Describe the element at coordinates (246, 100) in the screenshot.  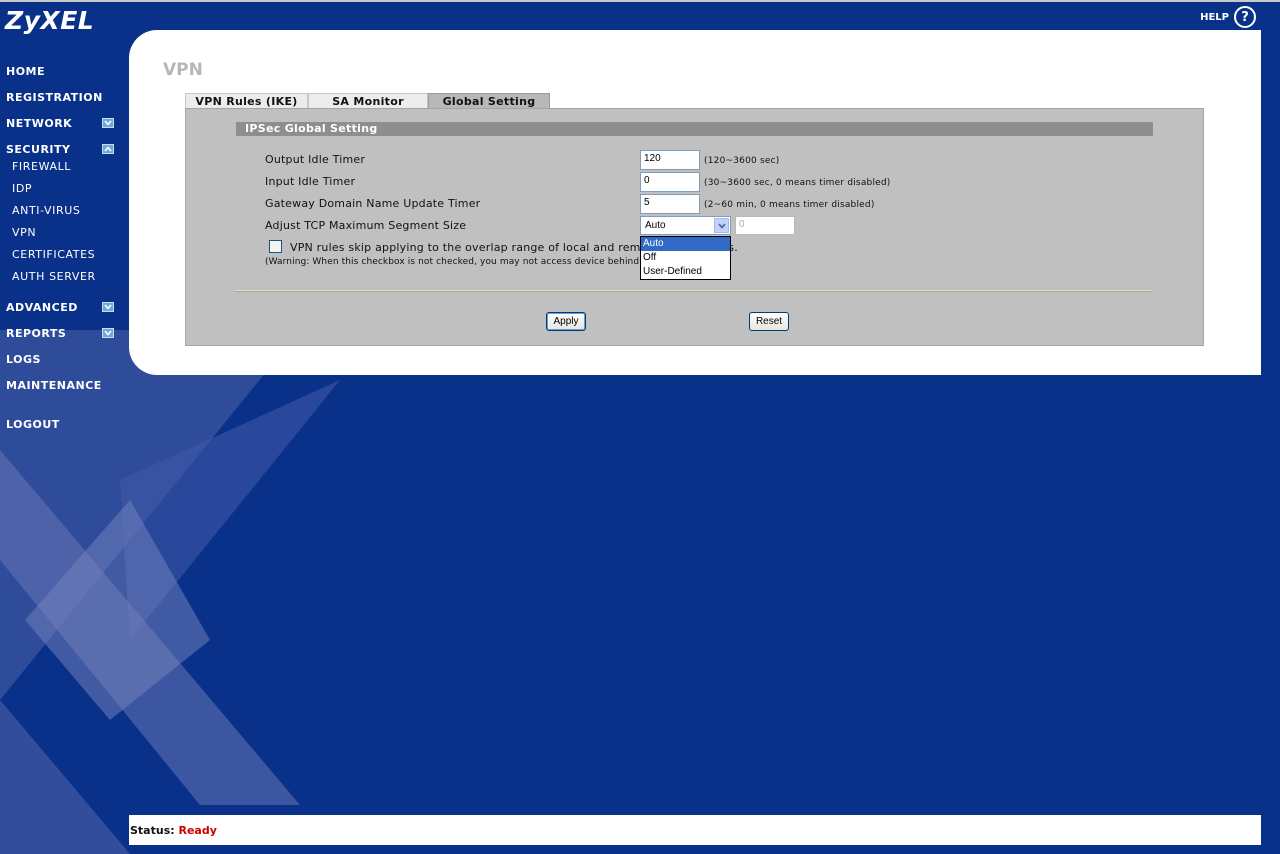
I see `tab-vpn-rules: VPN Rules (IKE)` at that location.